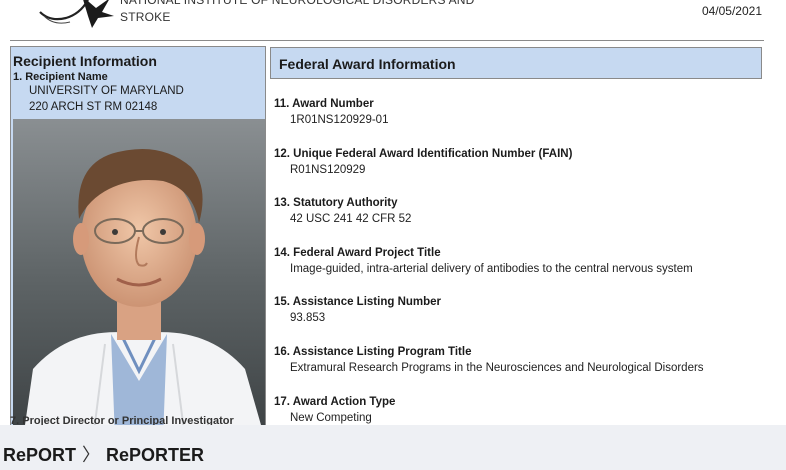 This screenshot has width=786, height=470. I want to click on field-label: 14. Federal Award Project Title, so click(357, 252).